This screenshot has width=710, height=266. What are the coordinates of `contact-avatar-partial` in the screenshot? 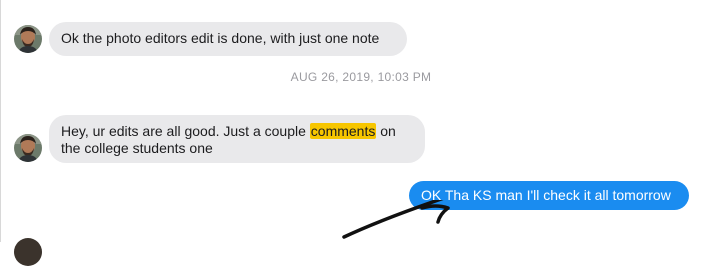 It's located at (28, 252).